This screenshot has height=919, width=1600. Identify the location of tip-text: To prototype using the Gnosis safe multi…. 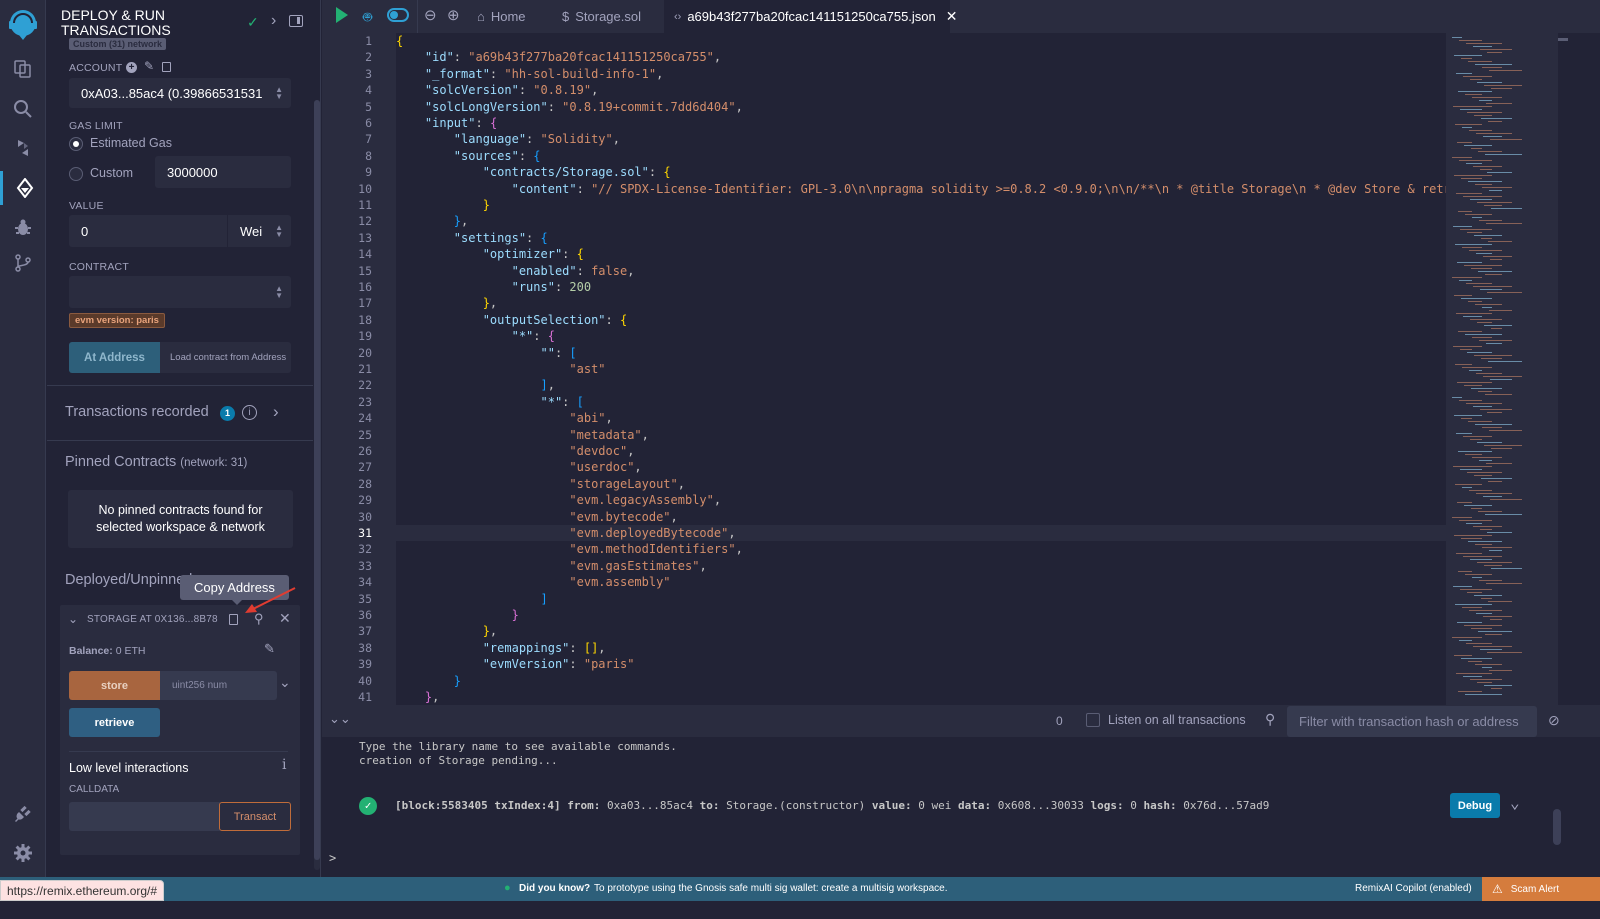
(771, 888).